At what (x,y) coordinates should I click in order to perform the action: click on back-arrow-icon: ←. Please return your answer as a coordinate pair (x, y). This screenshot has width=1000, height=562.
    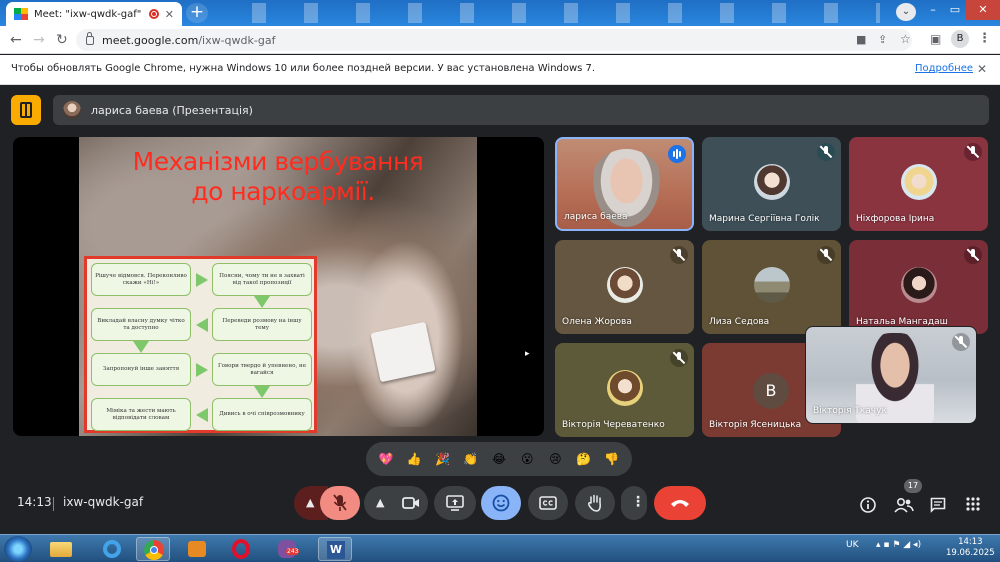
    Looking at the image, I should click on (16, 40).